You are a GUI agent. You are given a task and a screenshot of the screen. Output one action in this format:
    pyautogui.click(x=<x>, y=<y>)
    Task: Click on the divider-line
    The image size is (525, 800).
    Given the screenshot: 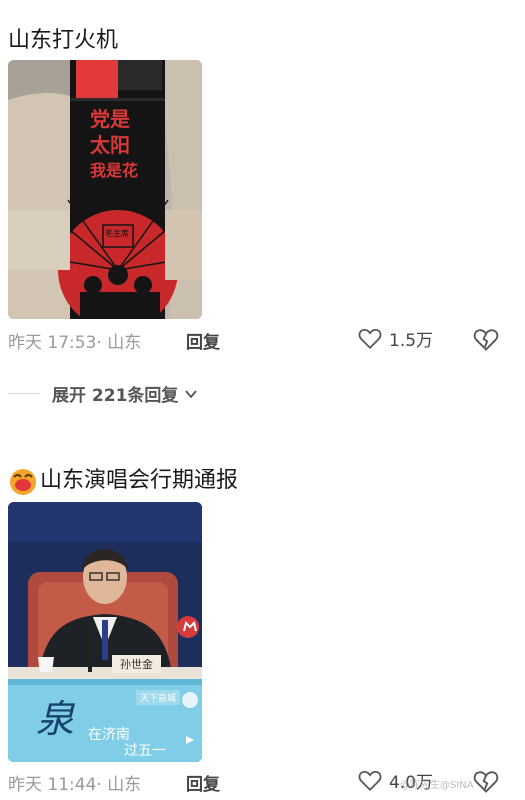 What is the action you would take?
    pyautogui.click(x=24, y=393)
    